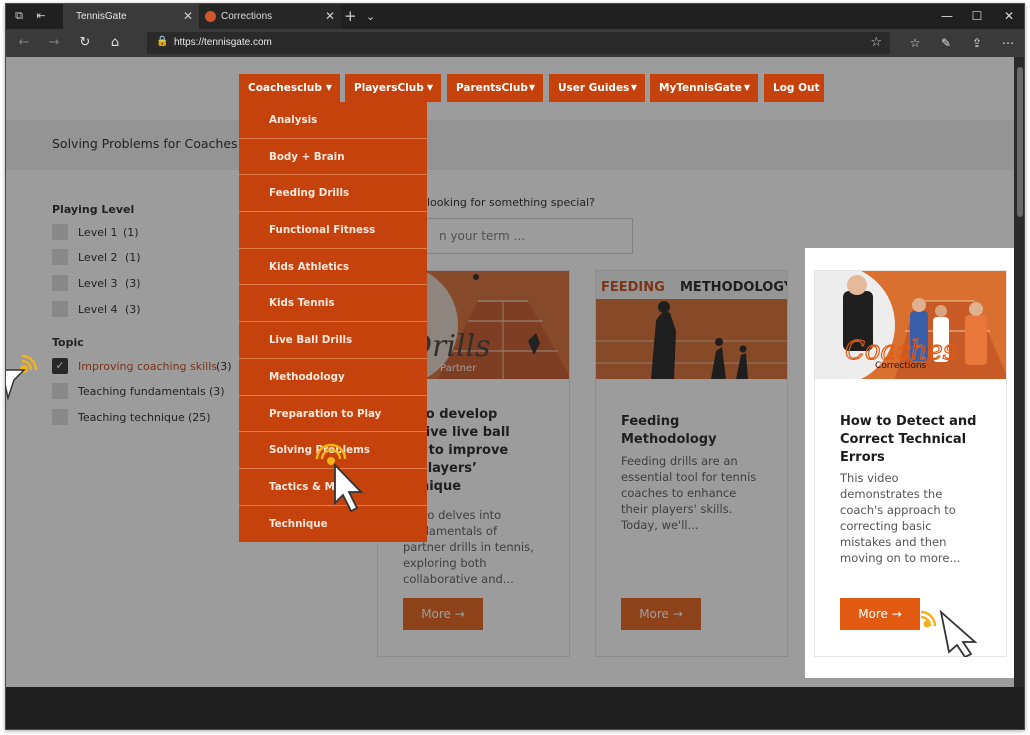 This screenshot has width=1030, height=735. I want to click on nav-playersclub: PlayersClub ▼, so click(393, 88).